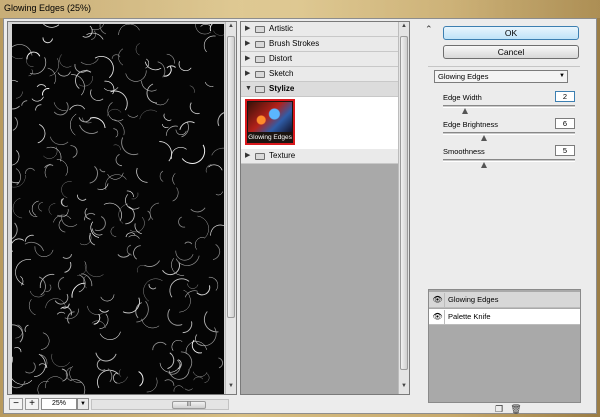 The width and height of the screenshot is (600, 417). Describe the element at coordinates (320, 29) in the screenshot. I see `folder-artistic: ▶ Artistic` at that location.